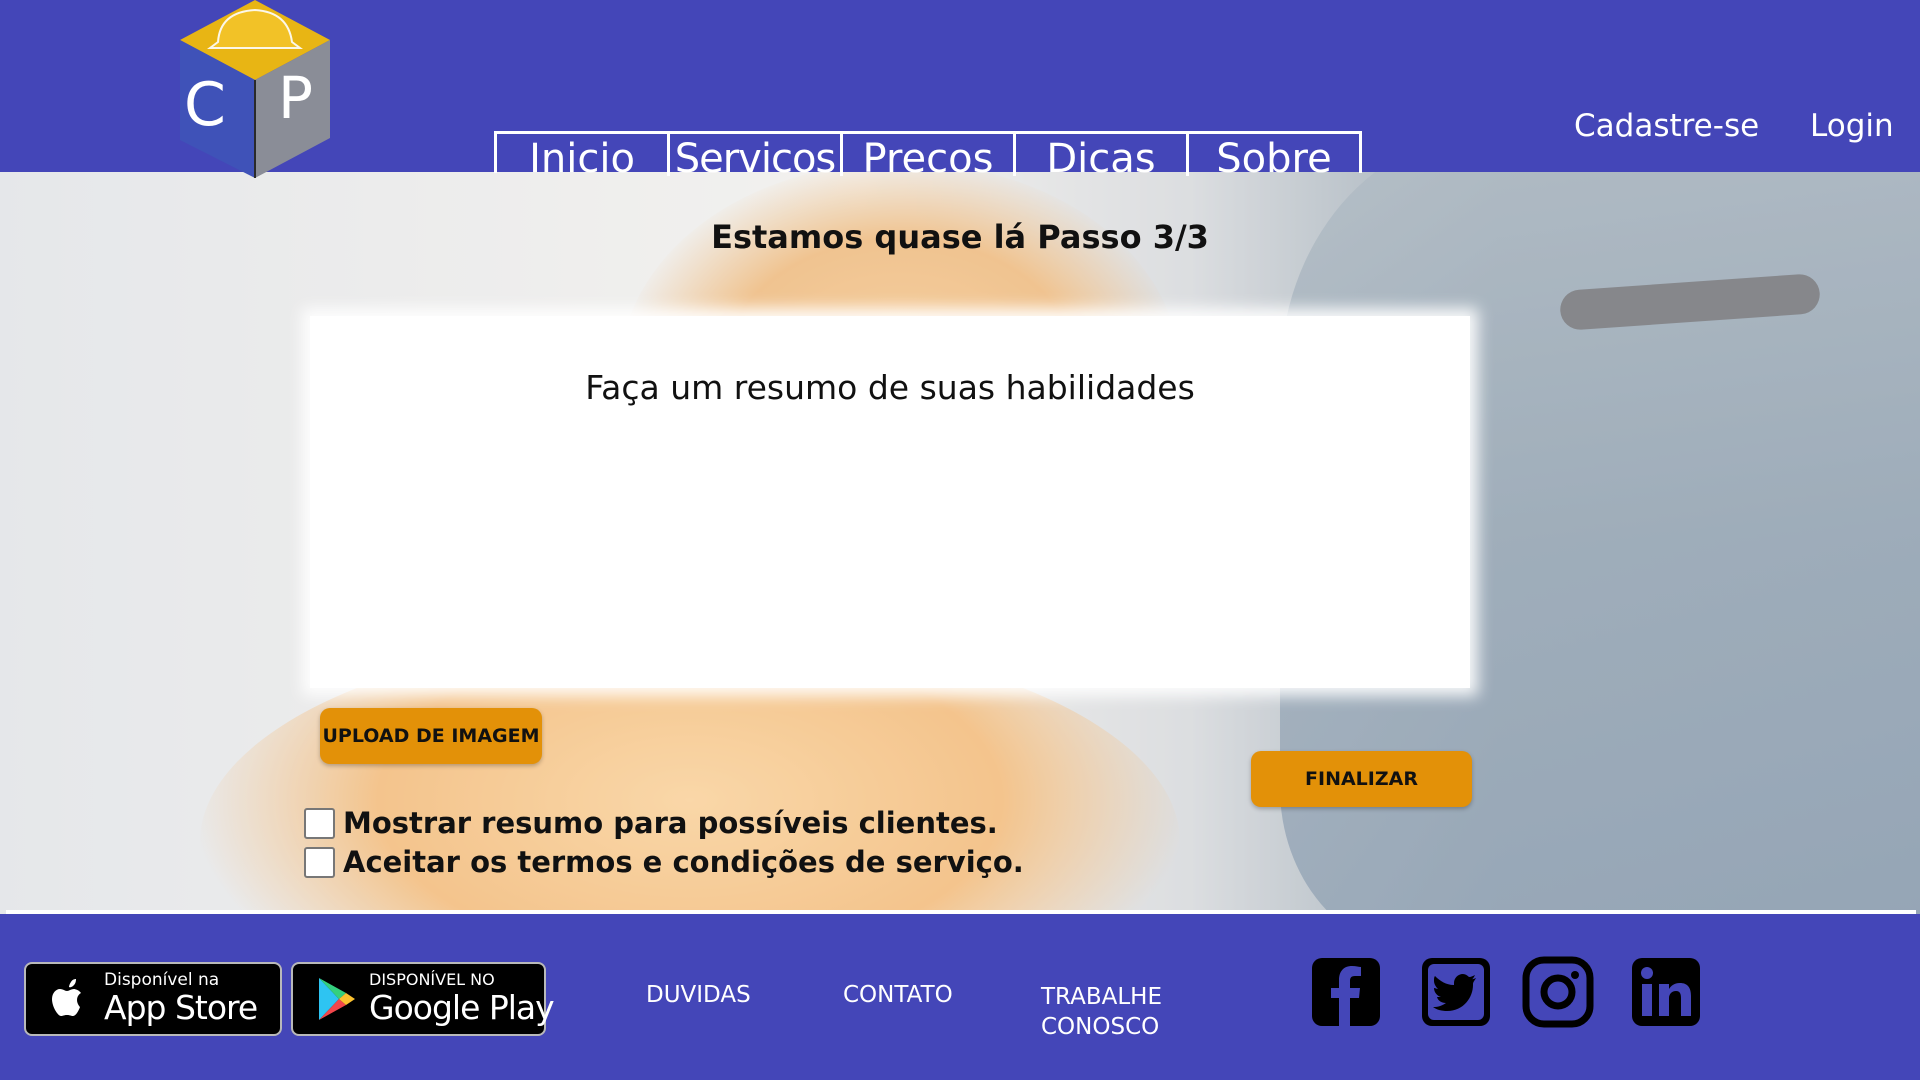 The height and width of the screenshot is (1080, 1920). What do you see at coordinates (1274, 155) in the screenshot?
I see `nav-sobre: Sobre` at bounding box center [1274, 155].